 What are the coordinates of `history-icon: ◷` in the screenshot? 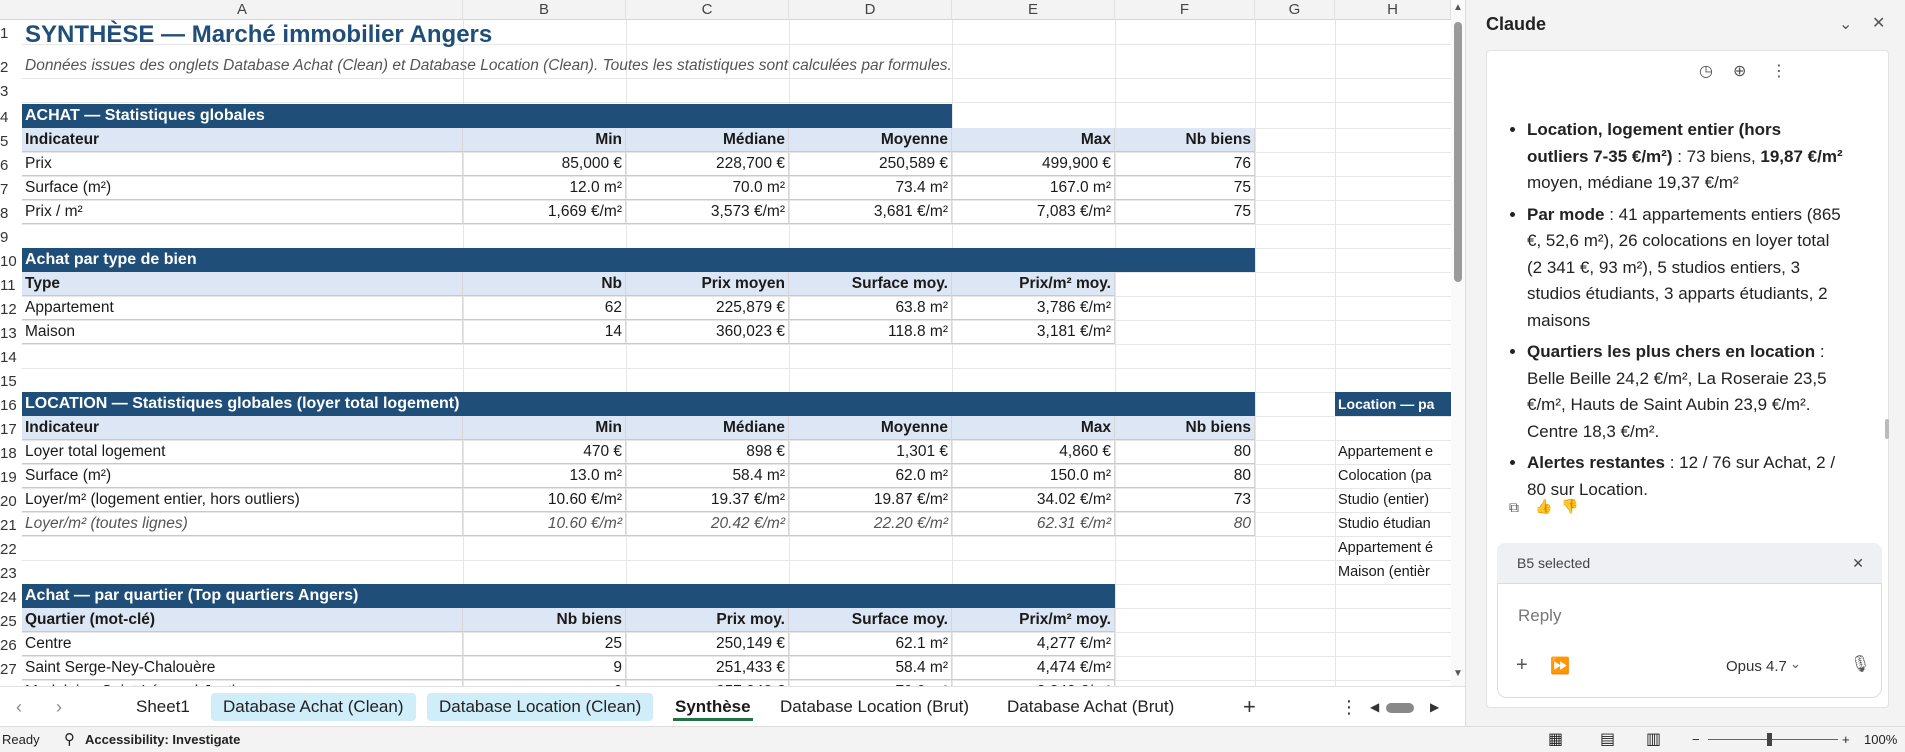 It's located at (1706, 71).